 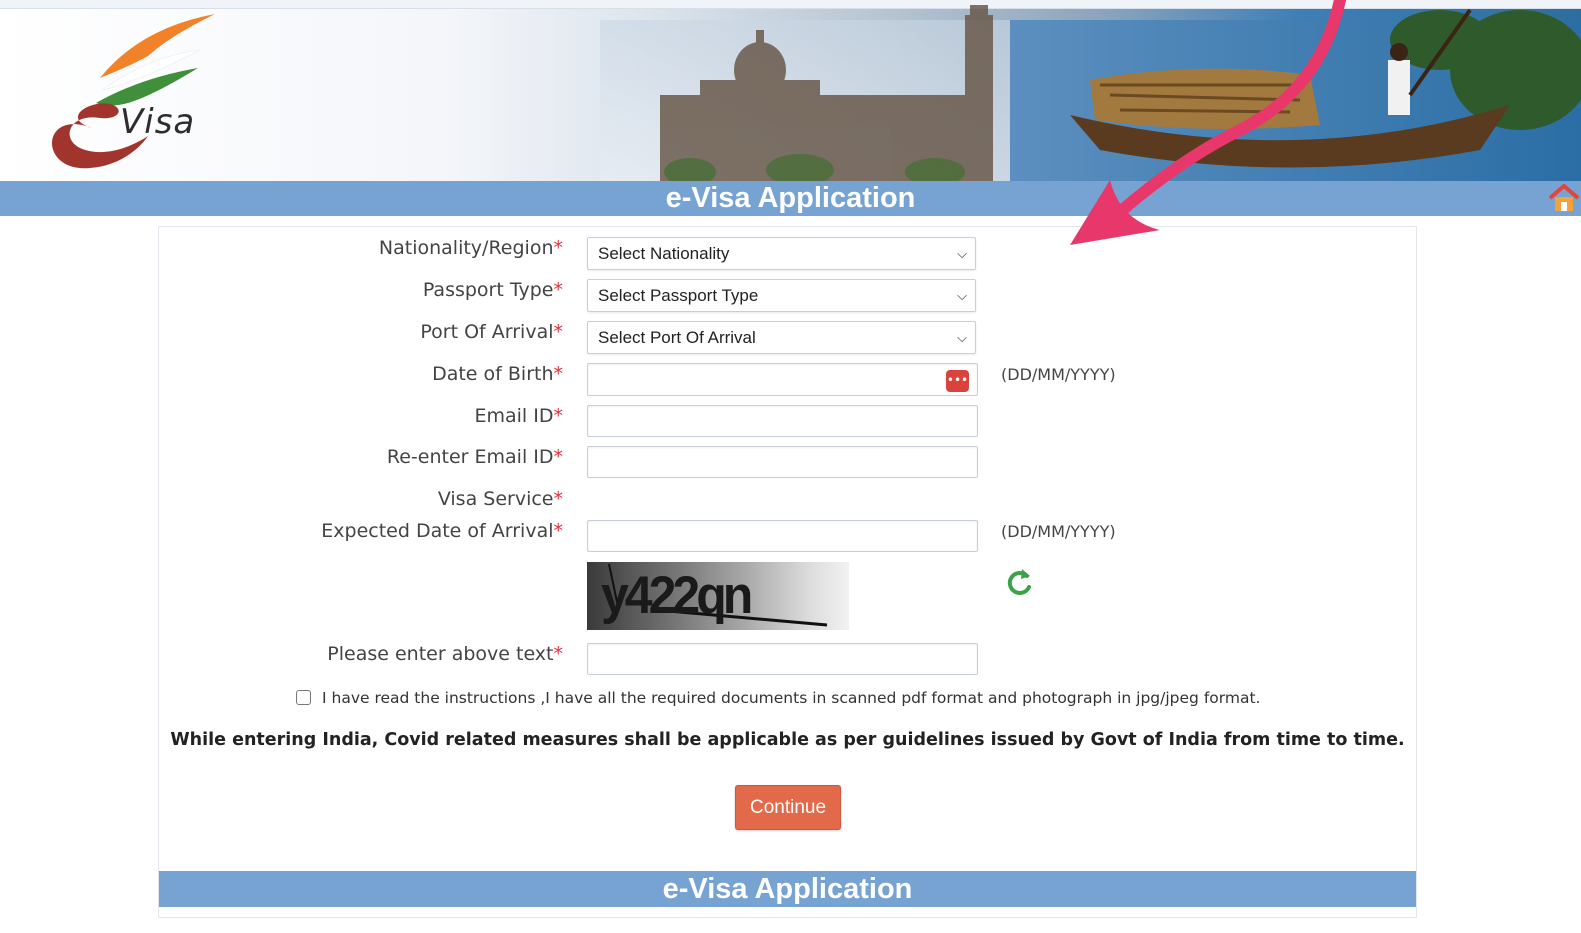 What do you see at coordinates (782, 536) in the screenshot?
I see `expected-arrival-input` at bounding box center [782, 536].